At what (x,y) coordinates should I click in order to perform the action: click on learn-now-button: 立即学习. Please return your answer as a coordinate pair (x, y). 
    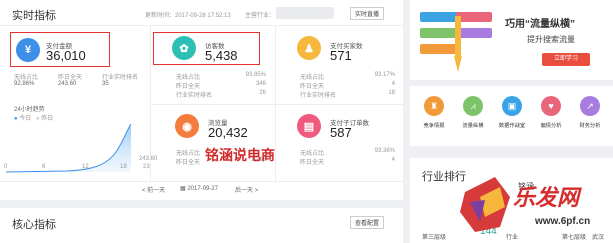
    Looking at the image, I should click on (566, 59).